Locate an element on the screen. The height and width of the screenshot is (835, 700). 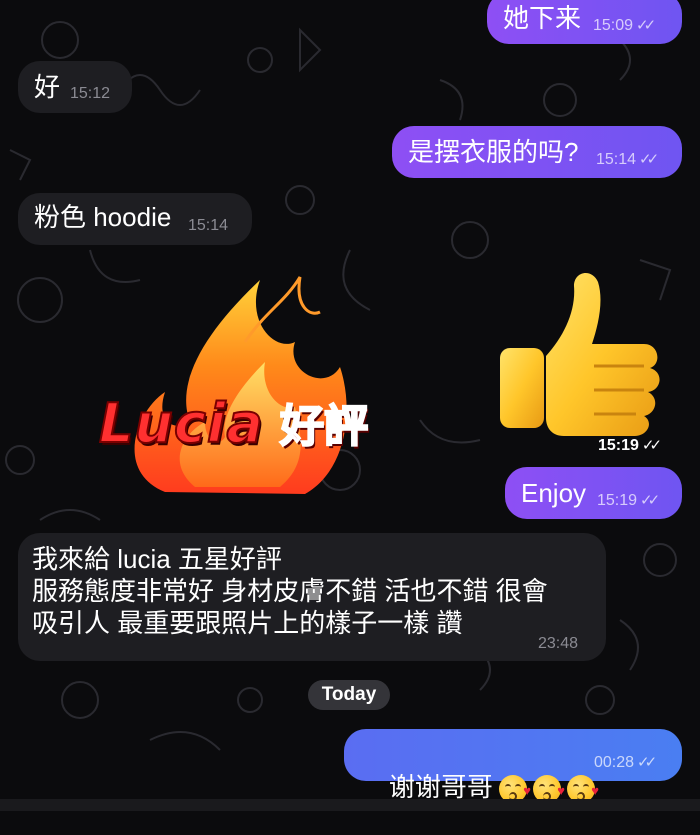
message-bubble-incoming: 好 15:12 is located at coordinates (75, 87).